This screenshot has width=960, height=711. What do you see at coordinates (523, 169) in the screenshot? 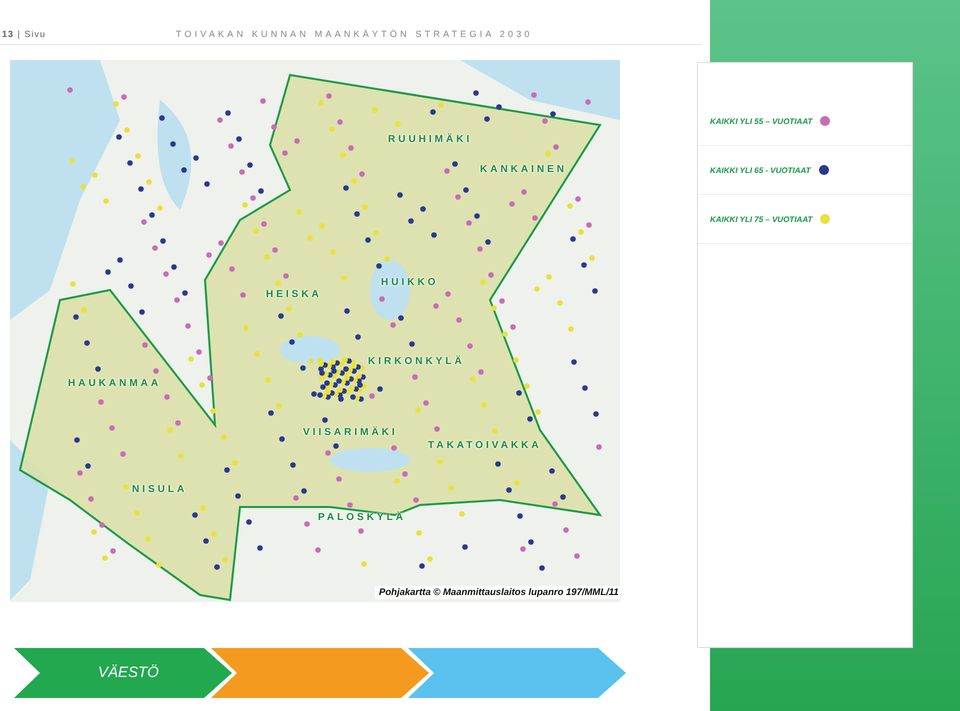
I see `place-label: KANKAINEN` at bounding box center [523, 169].